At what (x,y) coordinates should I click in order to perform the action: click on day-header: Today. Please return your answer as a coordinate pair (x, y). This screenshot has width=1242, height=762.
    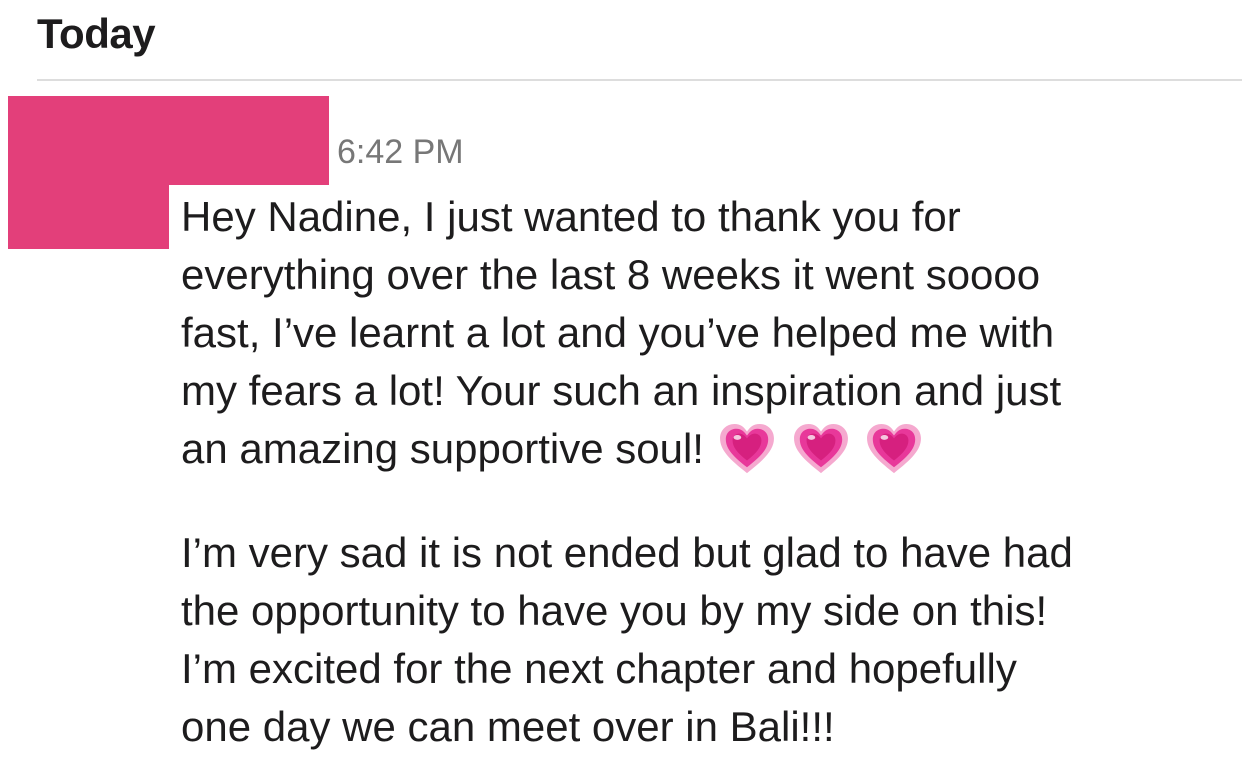
    Looking at the image, I should click on (96, 33).